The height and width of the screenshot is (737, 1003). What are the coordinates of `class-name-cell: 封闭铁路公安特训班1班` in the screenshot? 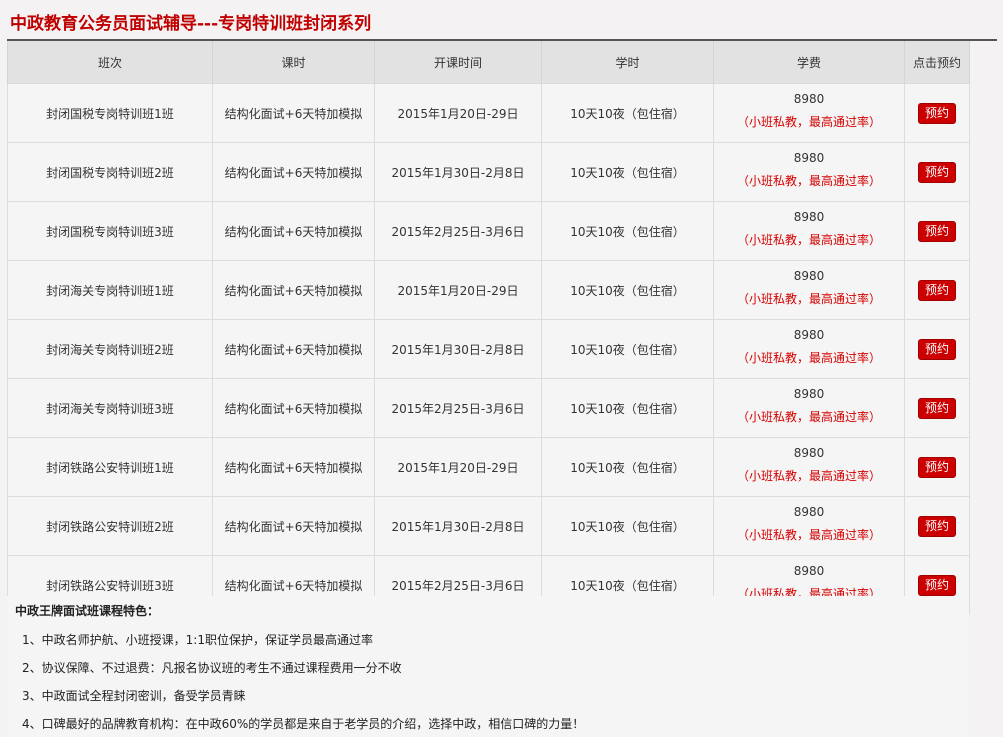 It's located at (110, 467).